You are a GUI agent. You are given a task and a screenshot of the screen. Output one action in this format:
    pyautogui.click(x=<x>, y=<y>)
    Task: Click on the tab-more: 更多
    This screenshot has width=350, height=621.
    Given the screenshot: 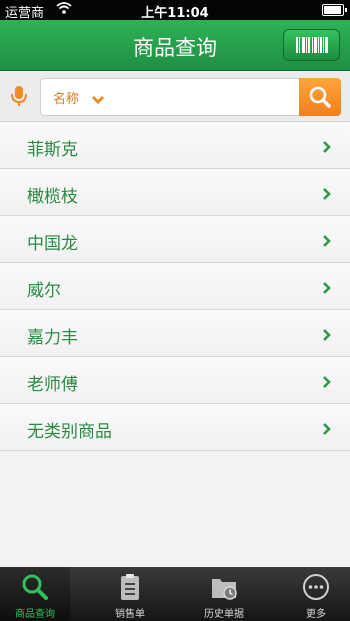 What is the action you would take?
    pyautogui.click(x=315, y=594)
    